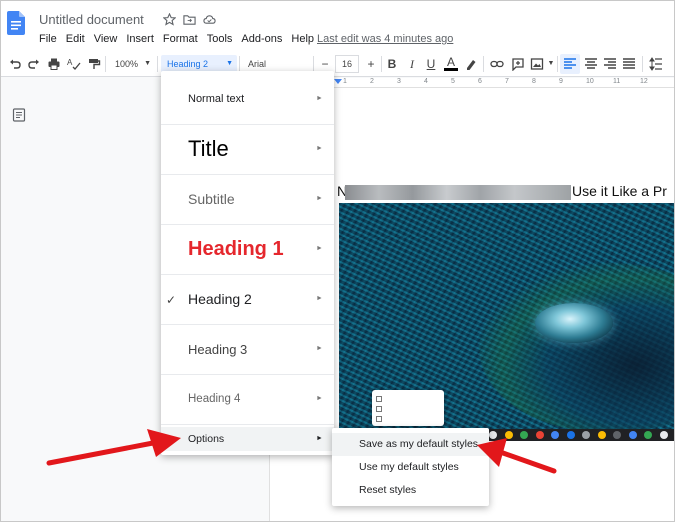  What do you see at coordinates (570, 64) in the screenshot?
I see `align-left-button` at bounding box center [570, 64].